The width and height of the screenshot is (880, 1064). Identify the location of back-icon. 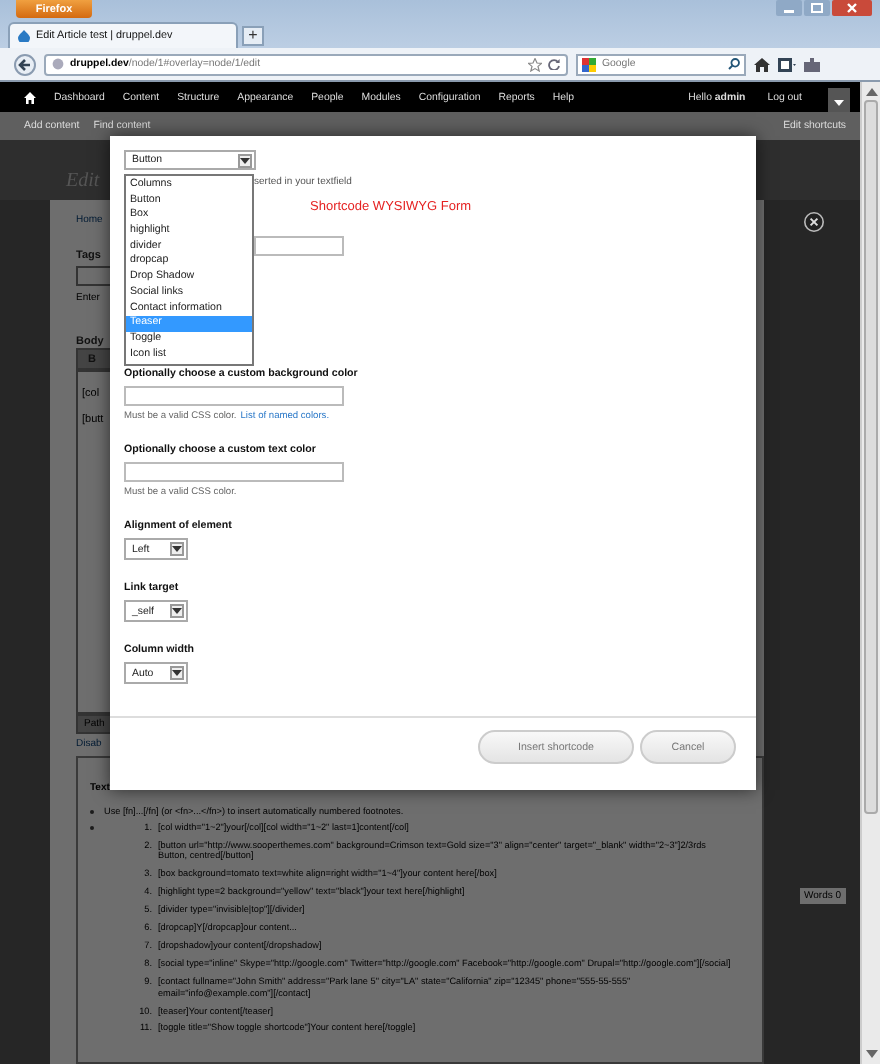
(25, 64).